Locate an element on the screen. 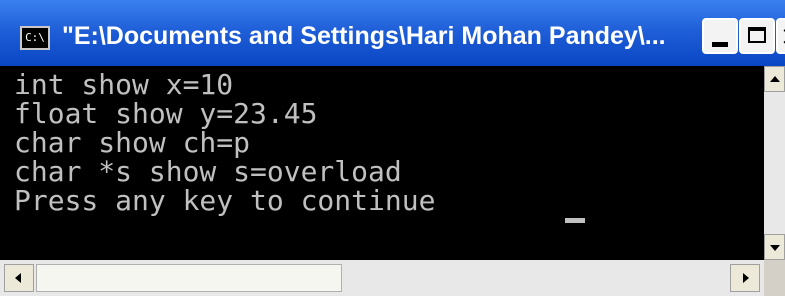 Image resolution: width=785 pixels, height=296 pixels. right-arrow-icon is located at coordinates (746, 278).